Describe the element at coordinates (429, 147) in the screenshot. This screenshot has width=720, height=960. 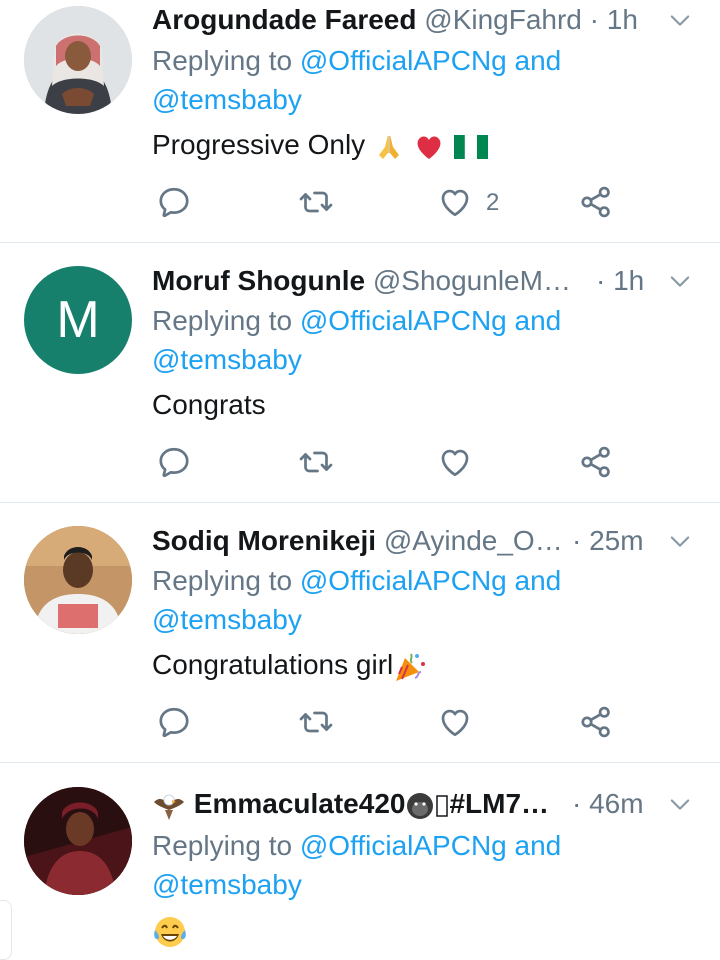
I see `heart-emoji` at that location.